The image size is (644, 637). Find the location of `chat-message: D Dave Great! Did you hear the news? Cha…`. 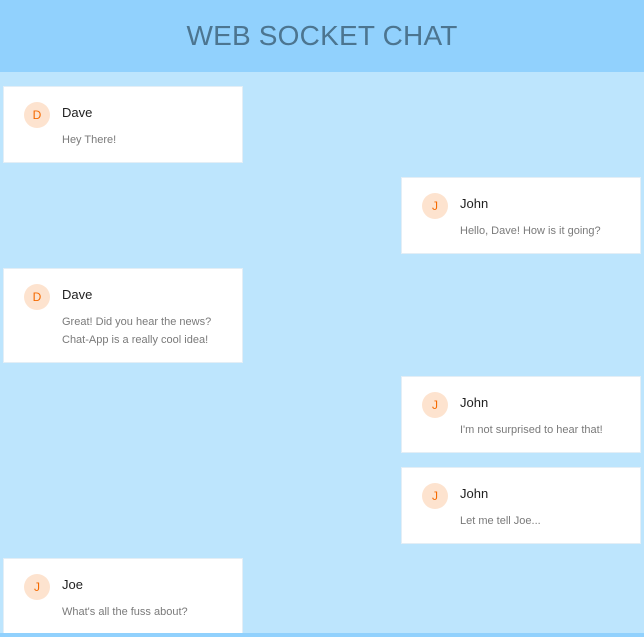

chat-message: D Dave Great! Did you hear the news? Cha… is located at coordinates (123, 315).